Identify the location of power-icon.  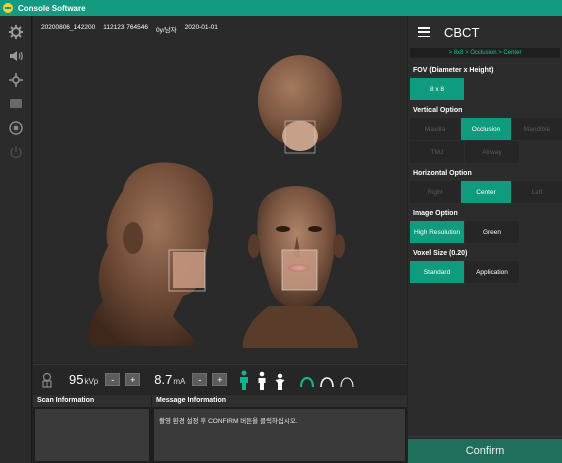
(16, 152).